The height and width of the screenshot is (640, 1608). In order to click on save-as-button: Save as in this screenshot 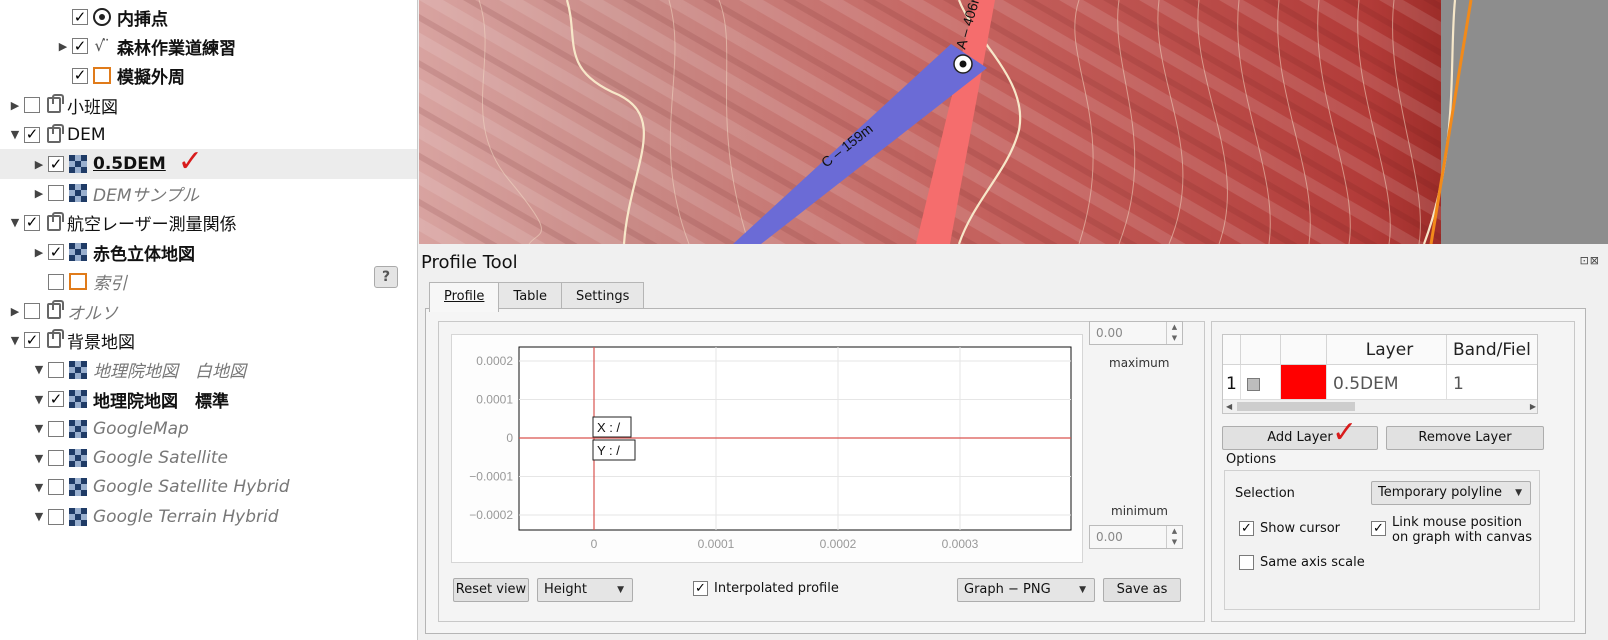, I will do `click(1142, 590)`.